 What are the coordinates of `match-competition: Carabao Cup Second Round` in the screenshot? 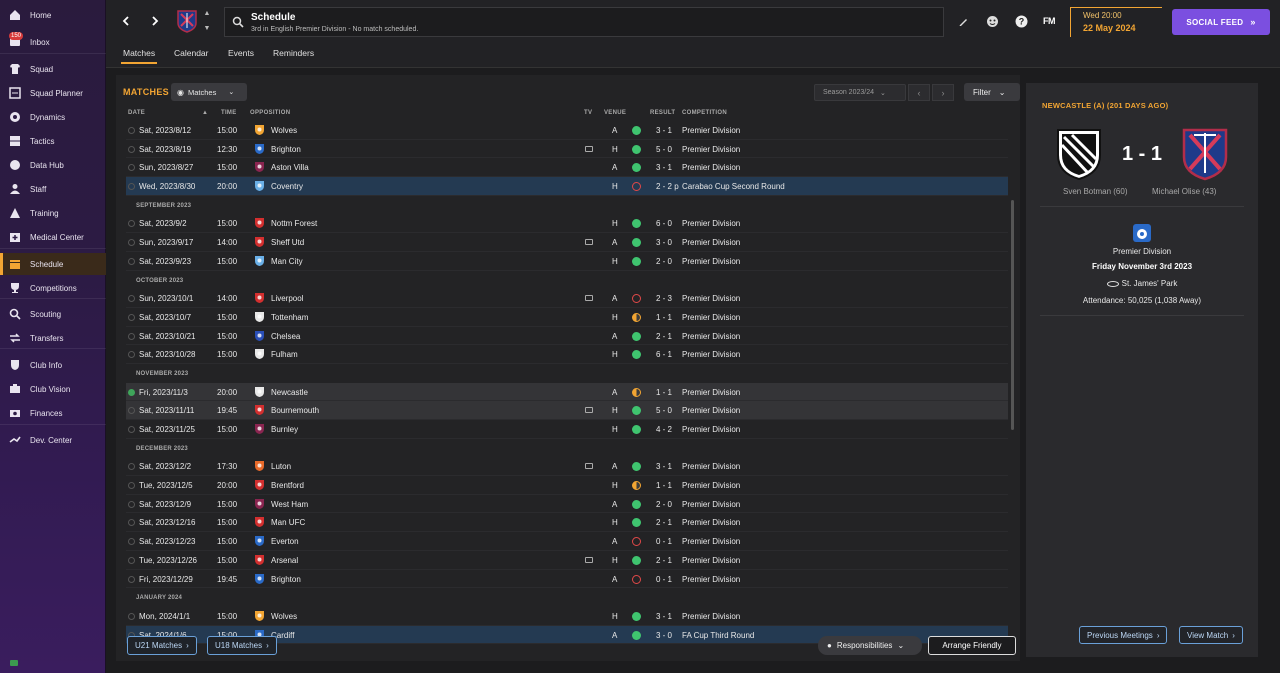 It's located at (733, 186).